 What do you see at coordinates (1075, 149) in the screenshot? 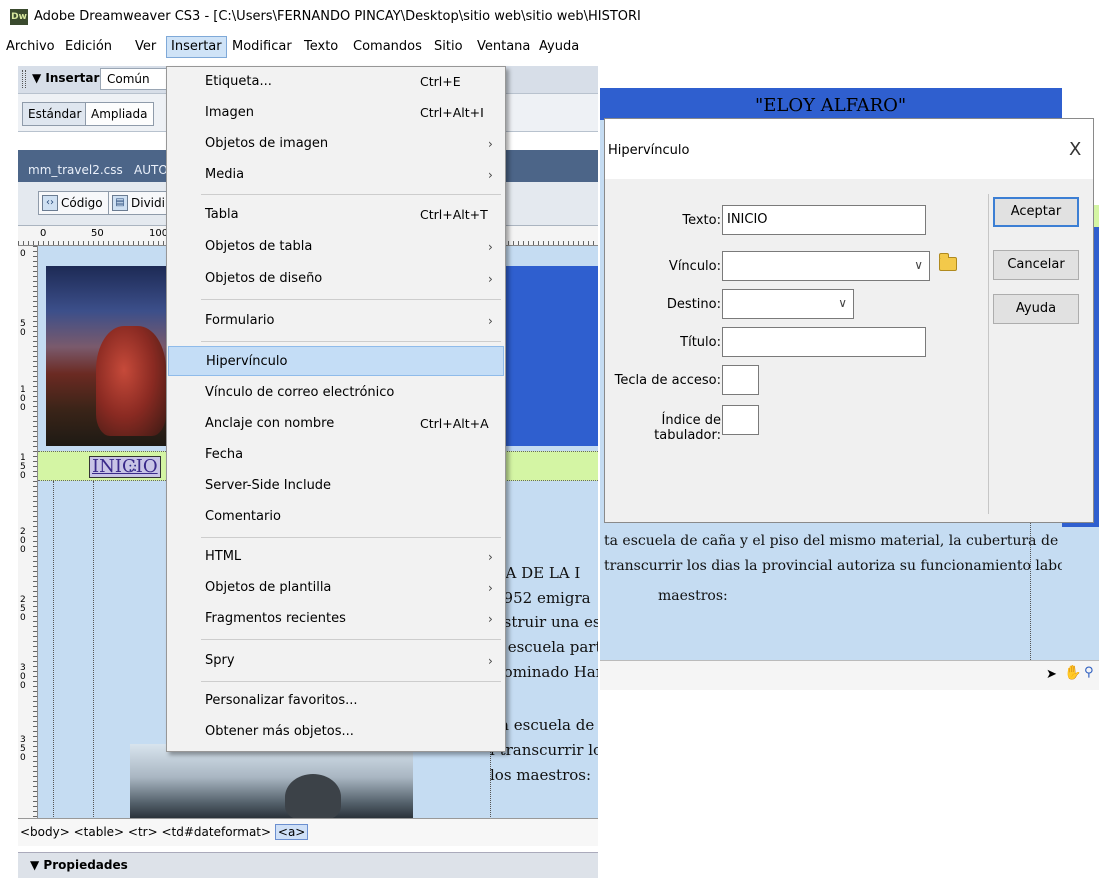
I see `close-icon: X` at bounding box center [1075, 149].